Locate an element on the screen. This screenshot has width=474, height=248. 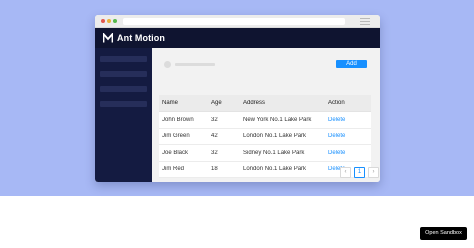
pagination: ‹ 1 › is located at coordinates (359, 172).